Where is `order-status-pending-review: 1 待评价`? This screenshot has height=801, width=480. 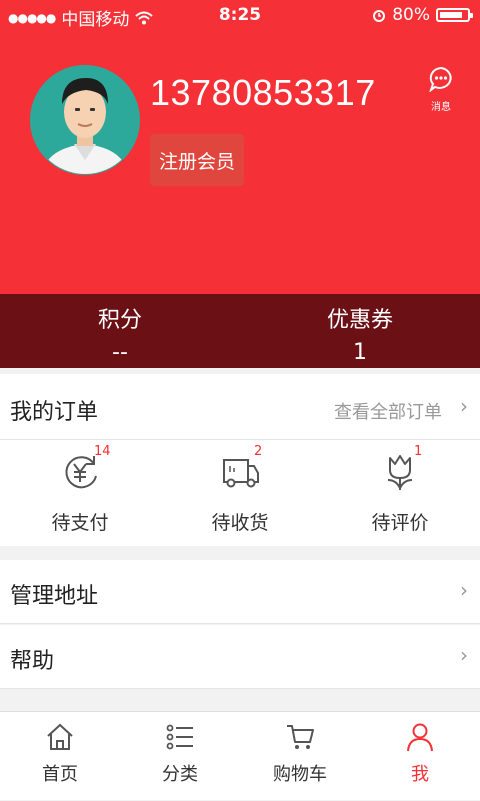
order-status-pending-review: 1 待评价 is located at coordinates (400, 489).